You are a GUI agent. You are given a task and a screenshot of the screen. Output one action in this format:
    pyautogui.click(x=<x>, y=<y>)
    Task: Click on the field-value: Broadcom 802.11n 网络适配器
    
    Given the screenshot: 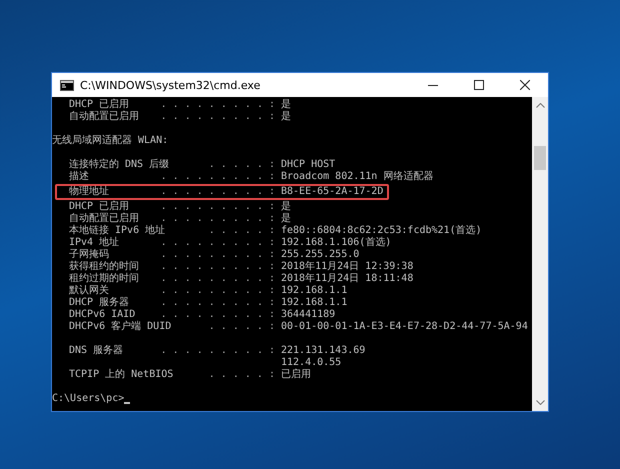 What is the action you would take?
    pyautogui.click(x=357, y=177)
    